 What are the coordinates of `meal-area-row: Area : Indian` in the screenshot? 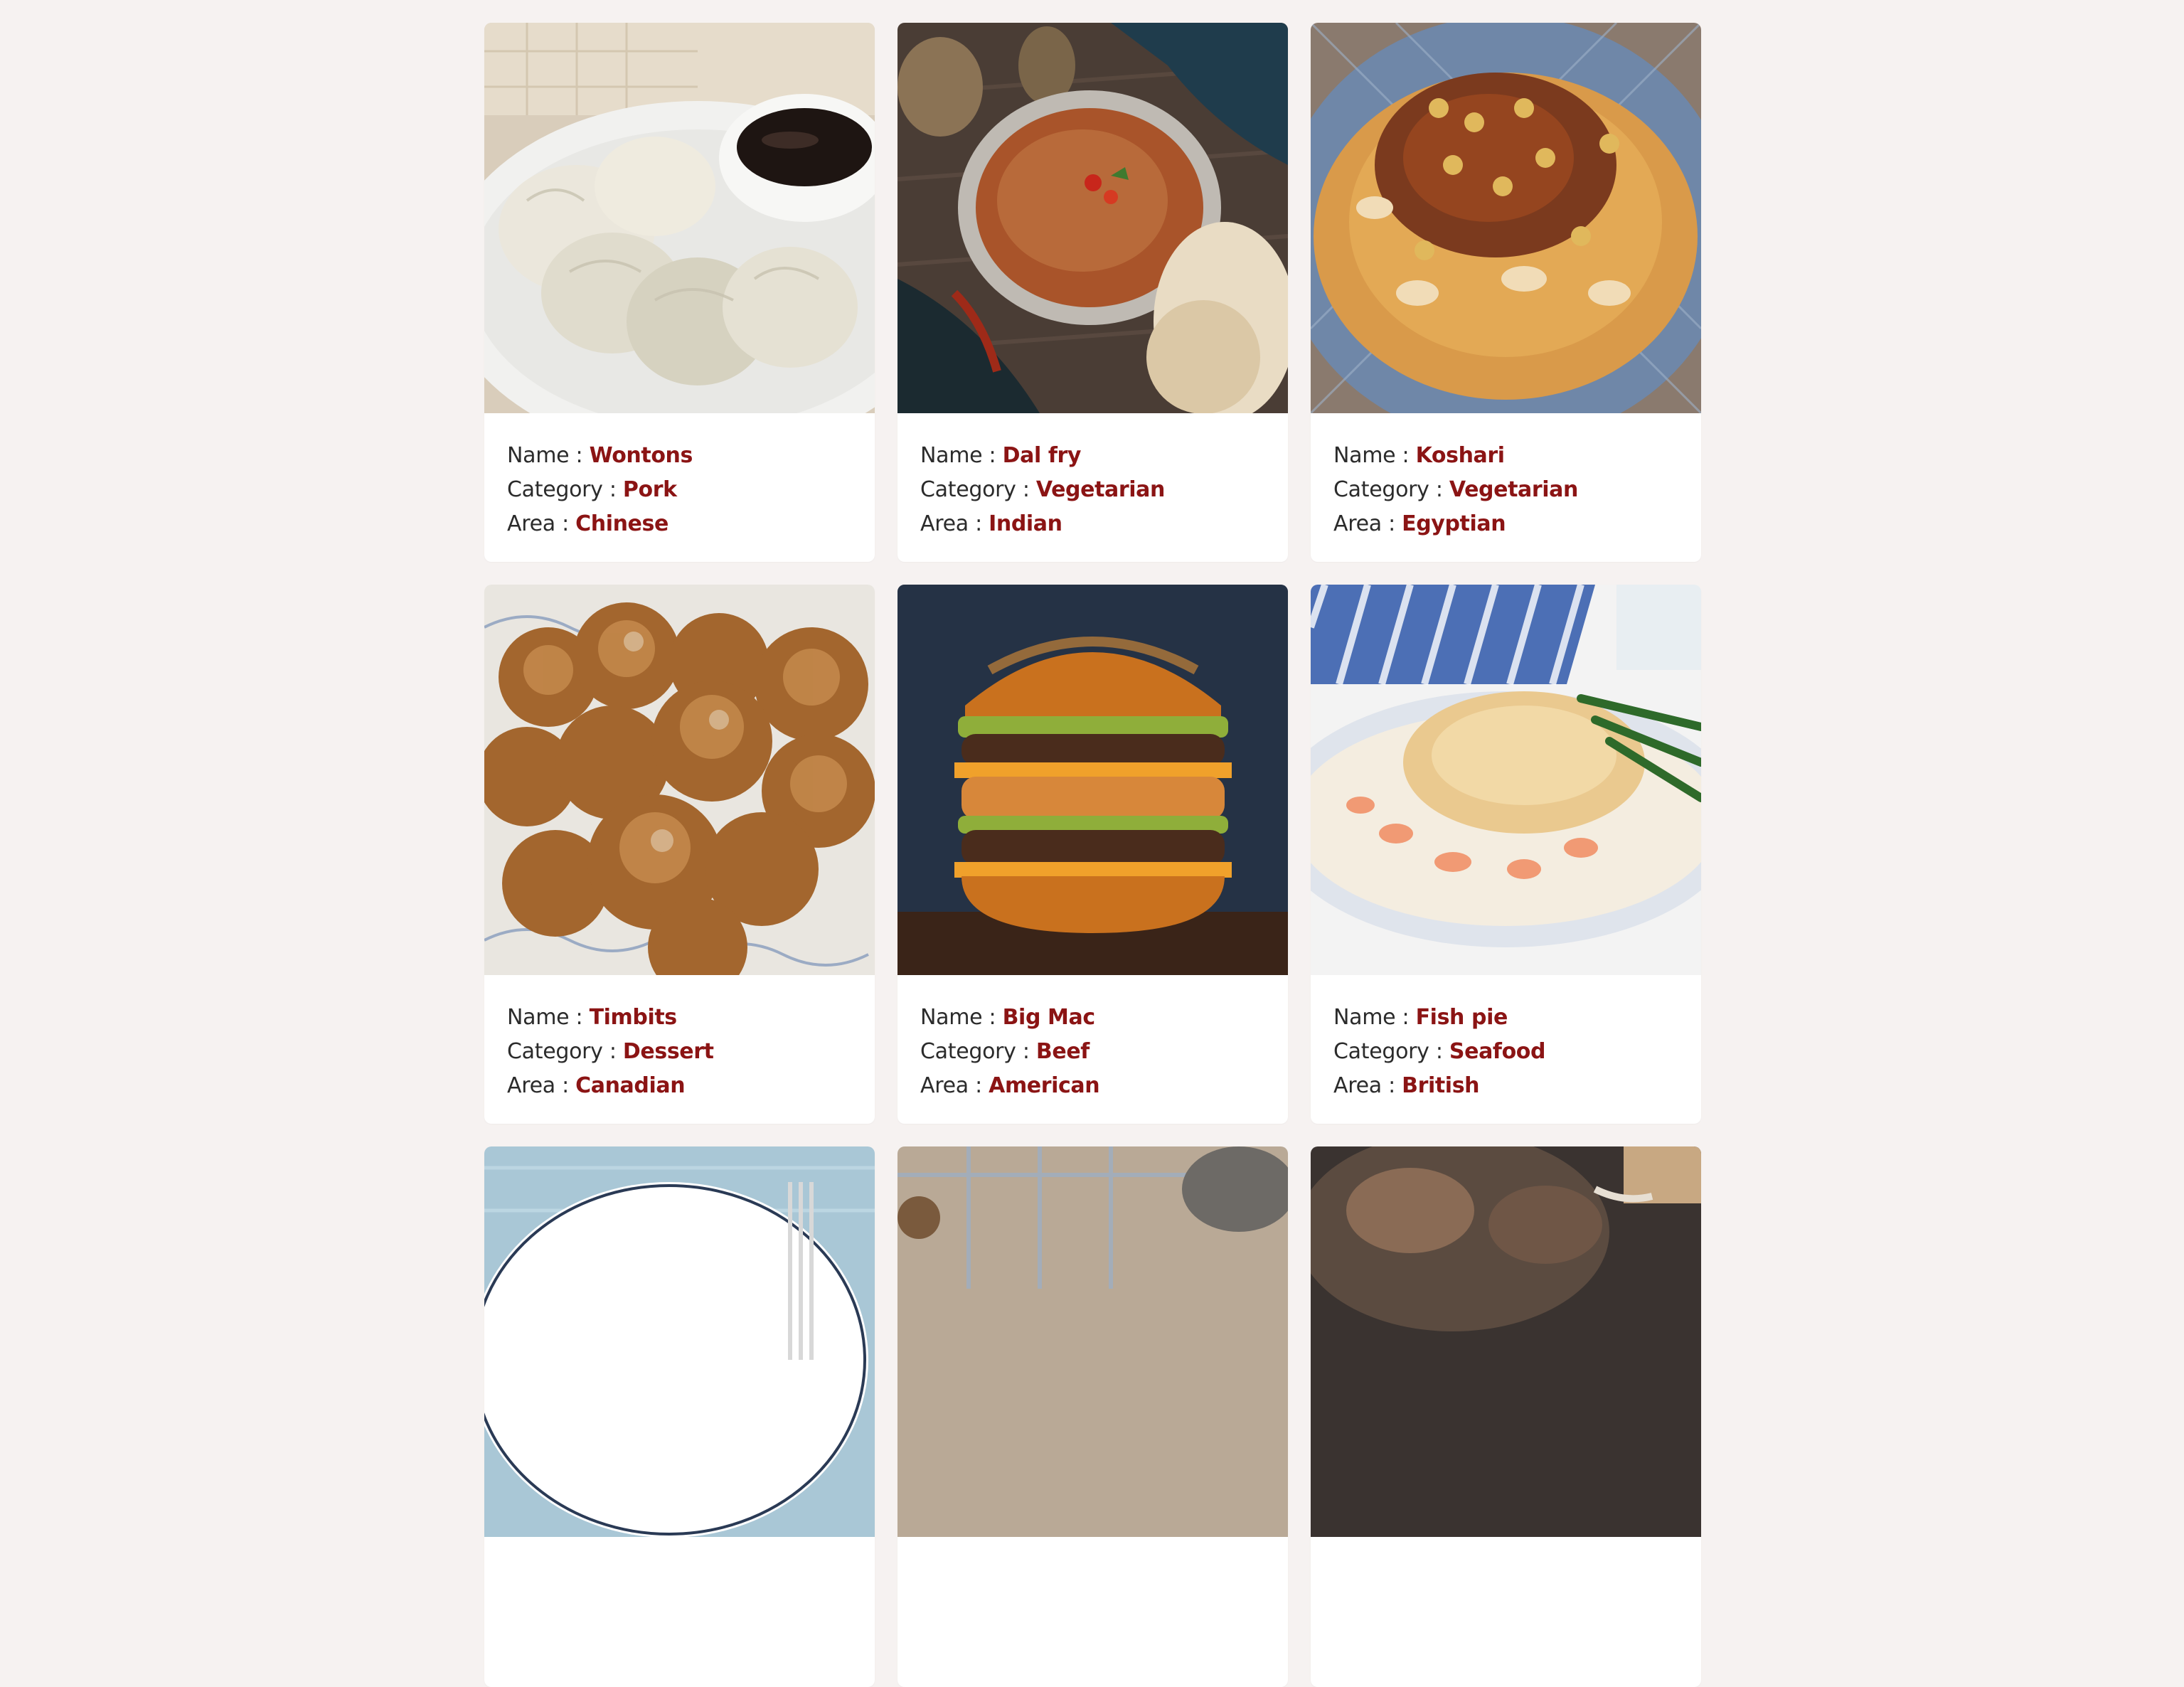 It's located at (1092, 524).